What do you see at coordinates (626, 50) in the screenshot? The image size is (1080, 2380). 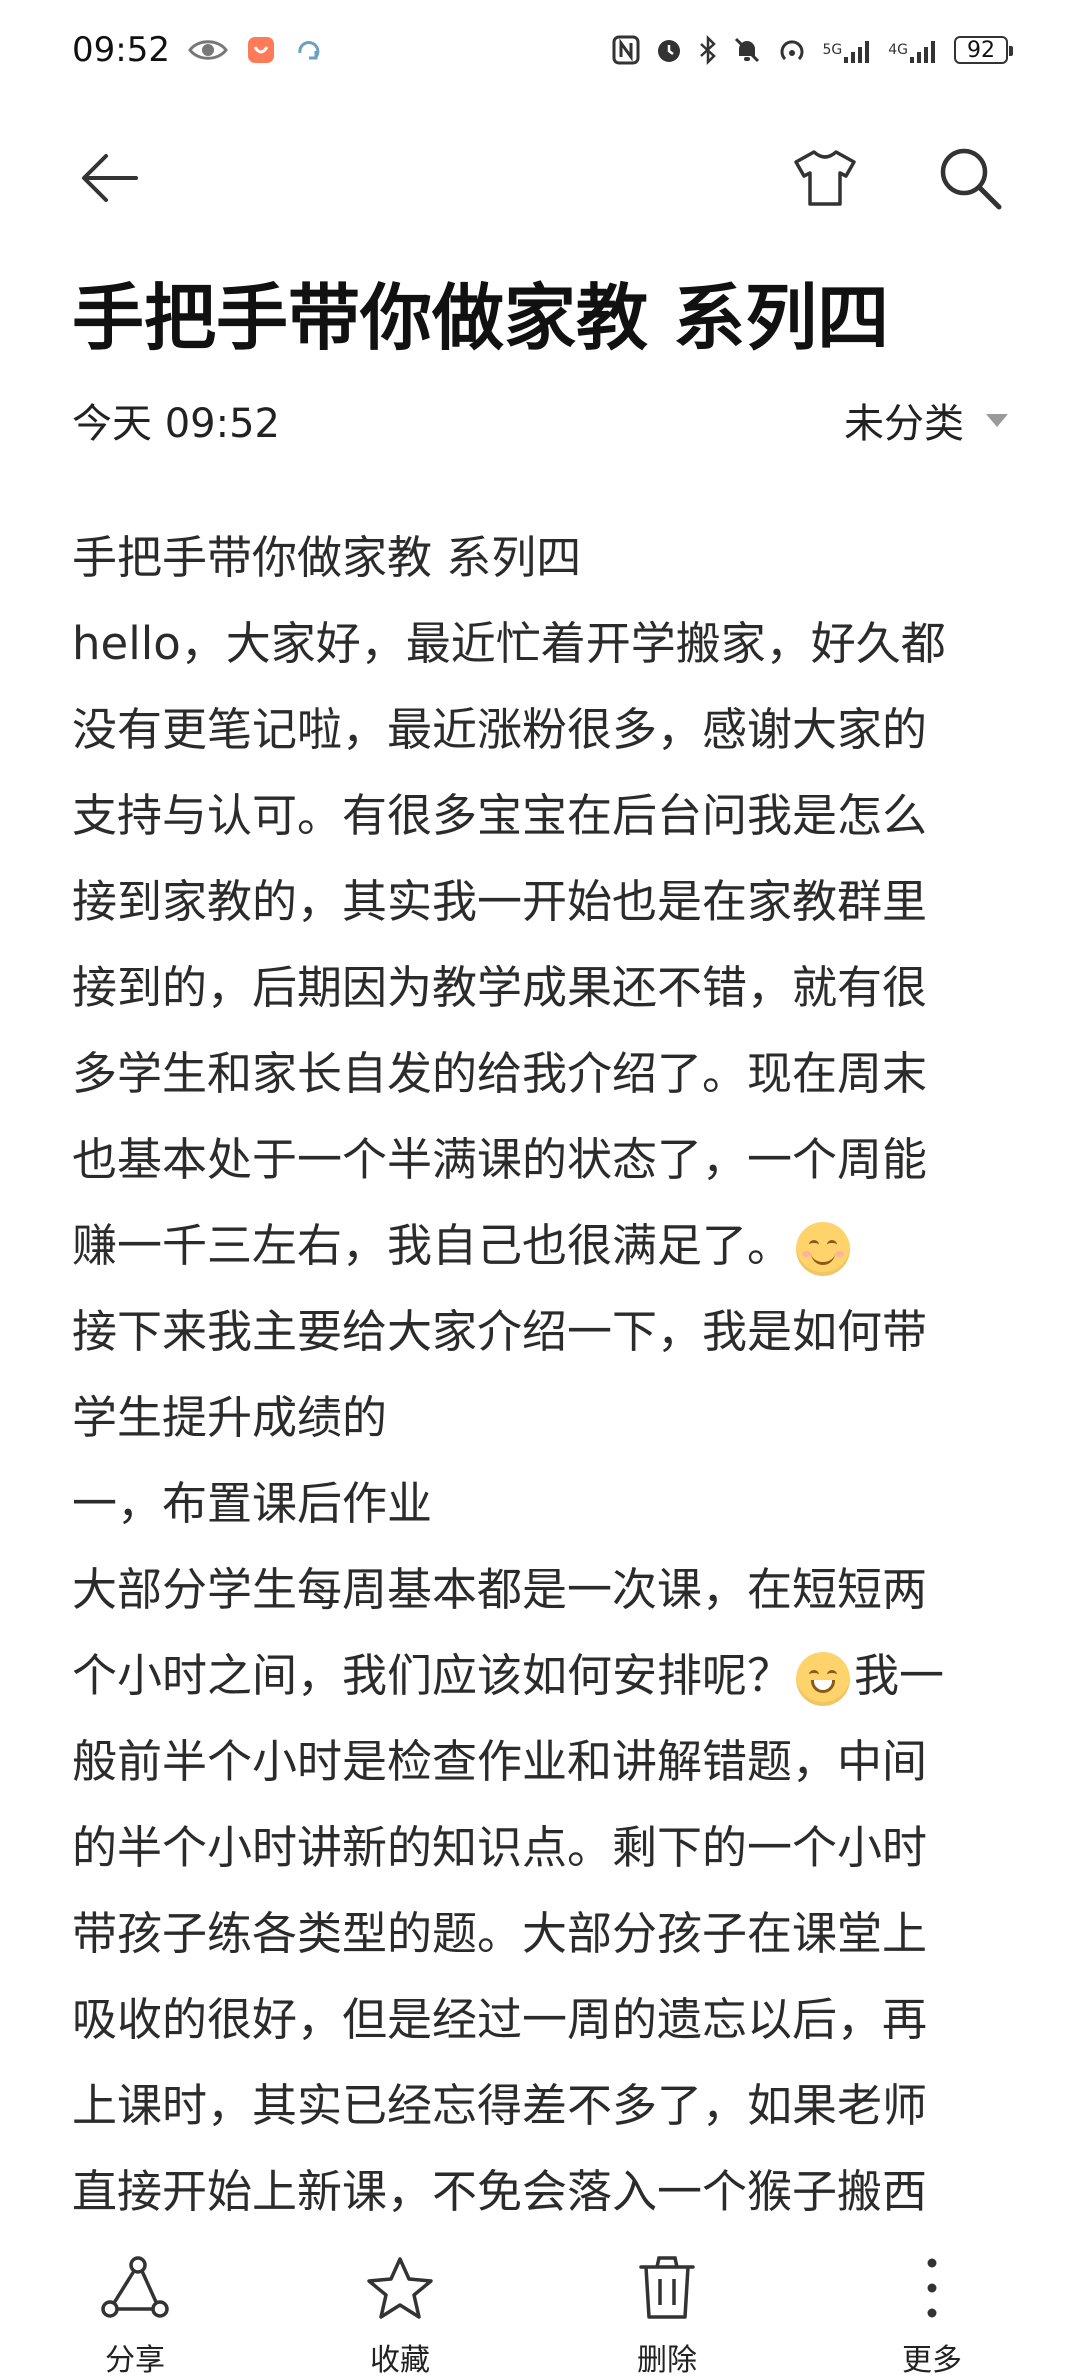 I see `nfc-icon` at bounding box center [626, 50].